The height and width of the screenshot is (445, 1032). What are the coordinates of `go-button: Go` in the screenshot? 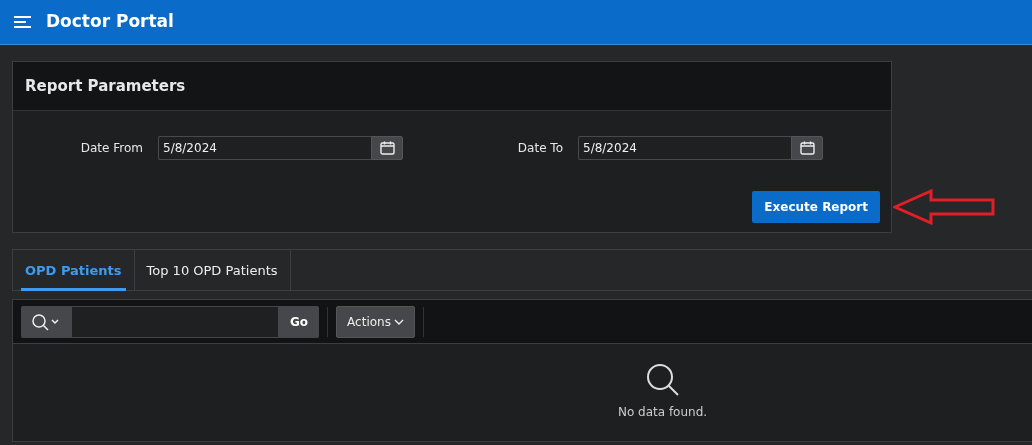 It's located at (299, 321).